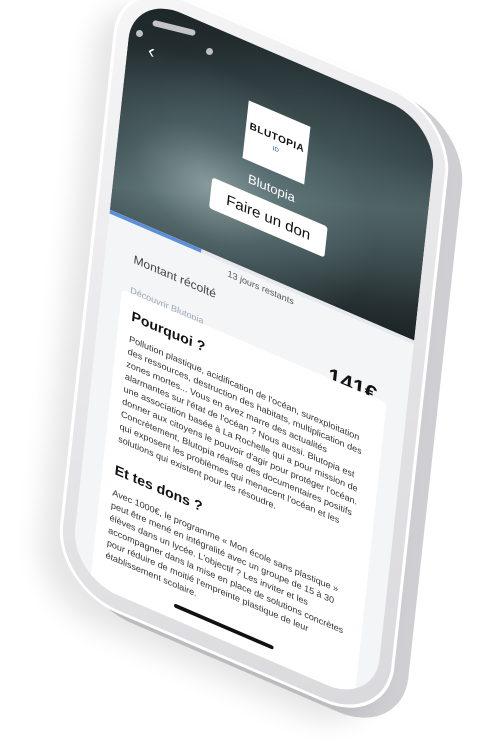 The height and width of the screenshot is (739, 496). Describe the element at coordinates (139, 33) in the screenshot. I see `front-camera-icon` at that location.